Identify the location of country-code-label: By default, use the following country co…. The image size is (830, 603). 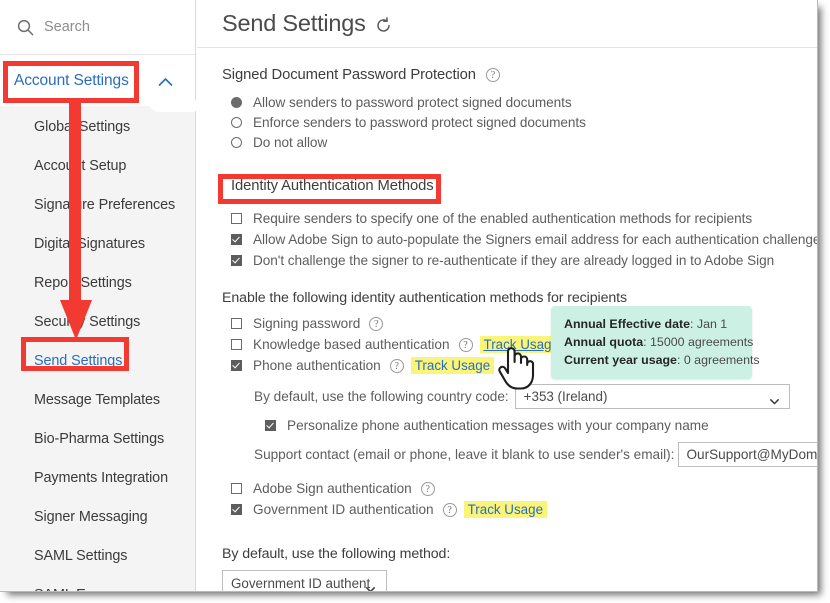
(381, 396).